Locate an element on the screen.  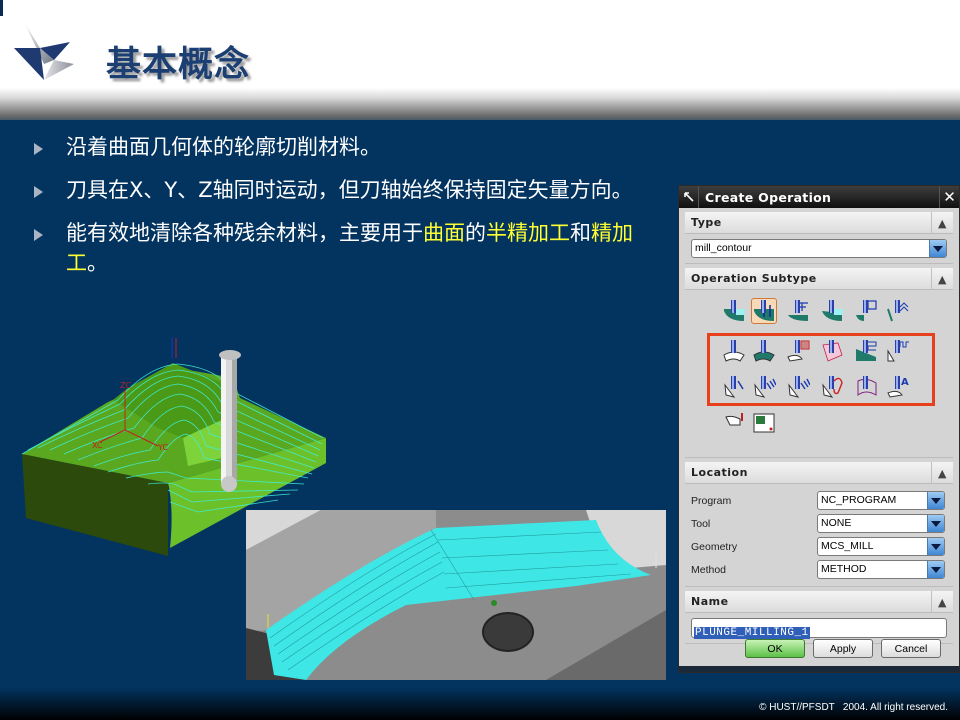
page-title: 基本概念 is located at coordinates (178, 64).